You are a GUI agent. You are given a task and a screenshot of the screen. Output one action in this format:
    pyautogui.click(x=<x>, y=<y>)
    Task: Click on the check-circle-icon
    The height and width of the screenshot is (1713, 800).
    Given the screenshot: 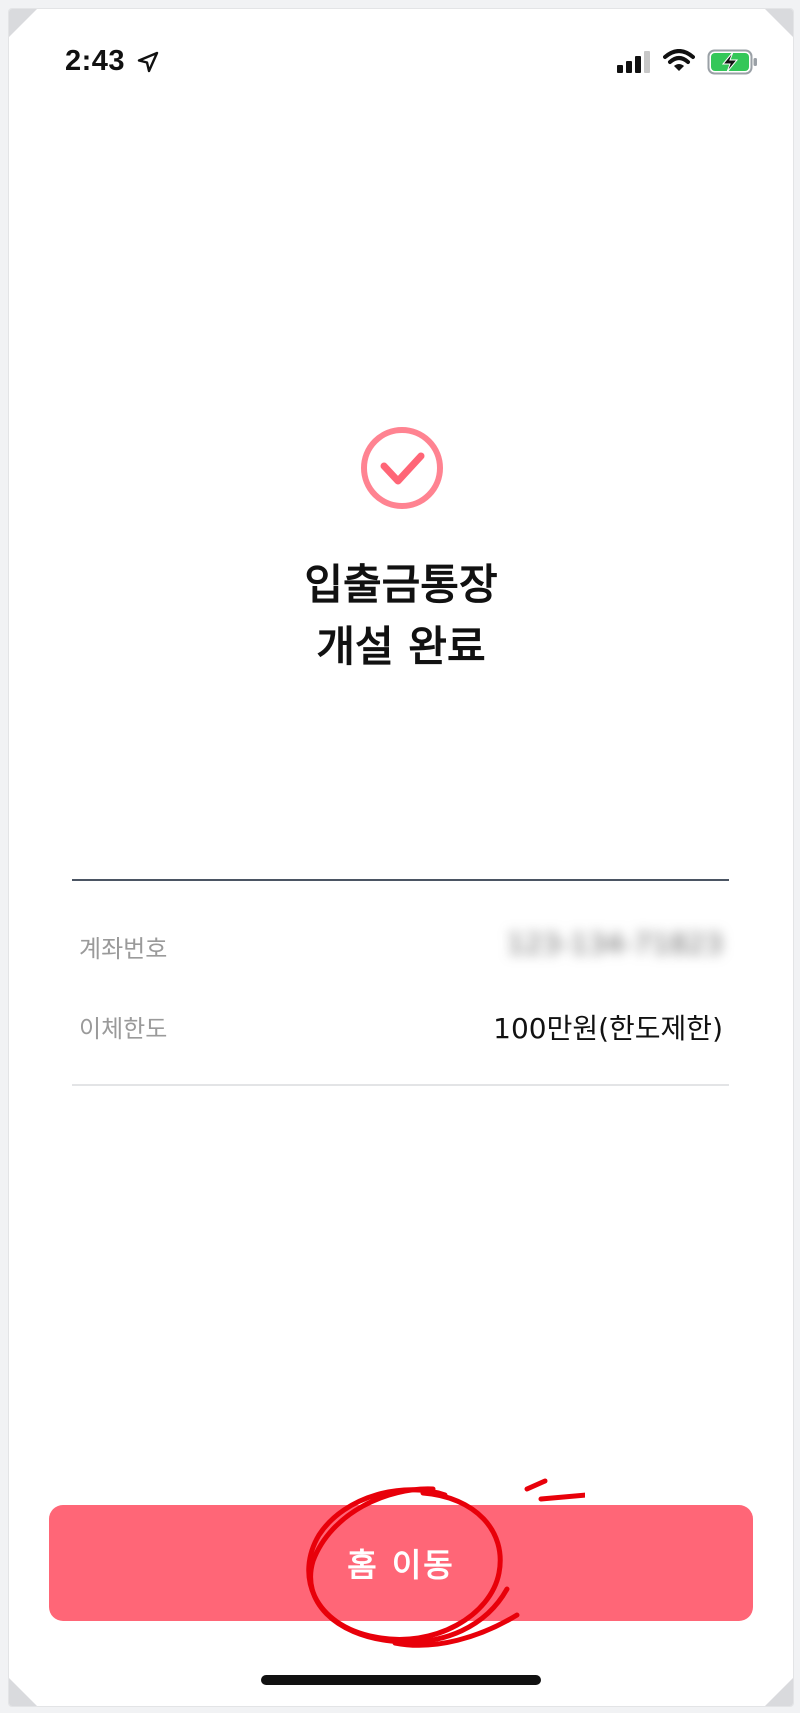 What is the action you would take?
    pyautogui.click(x=402, y=468)
    